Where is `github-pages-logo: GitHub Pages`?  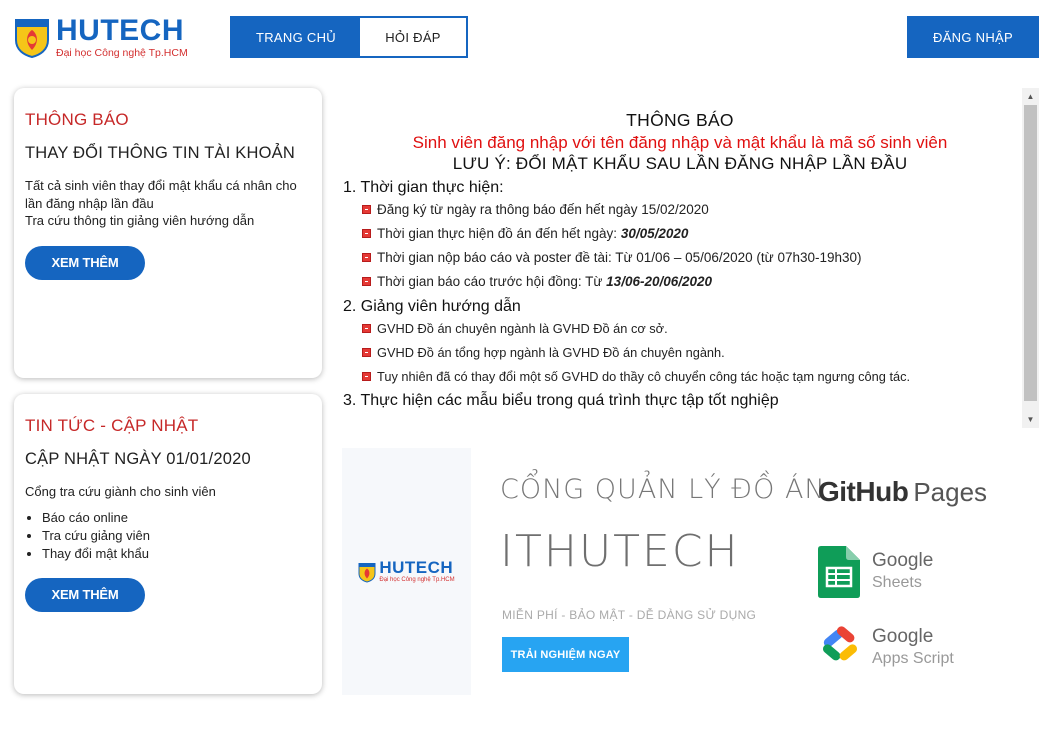
github-pages-logo: GitHub Pages is located at coordinates (903, 491).